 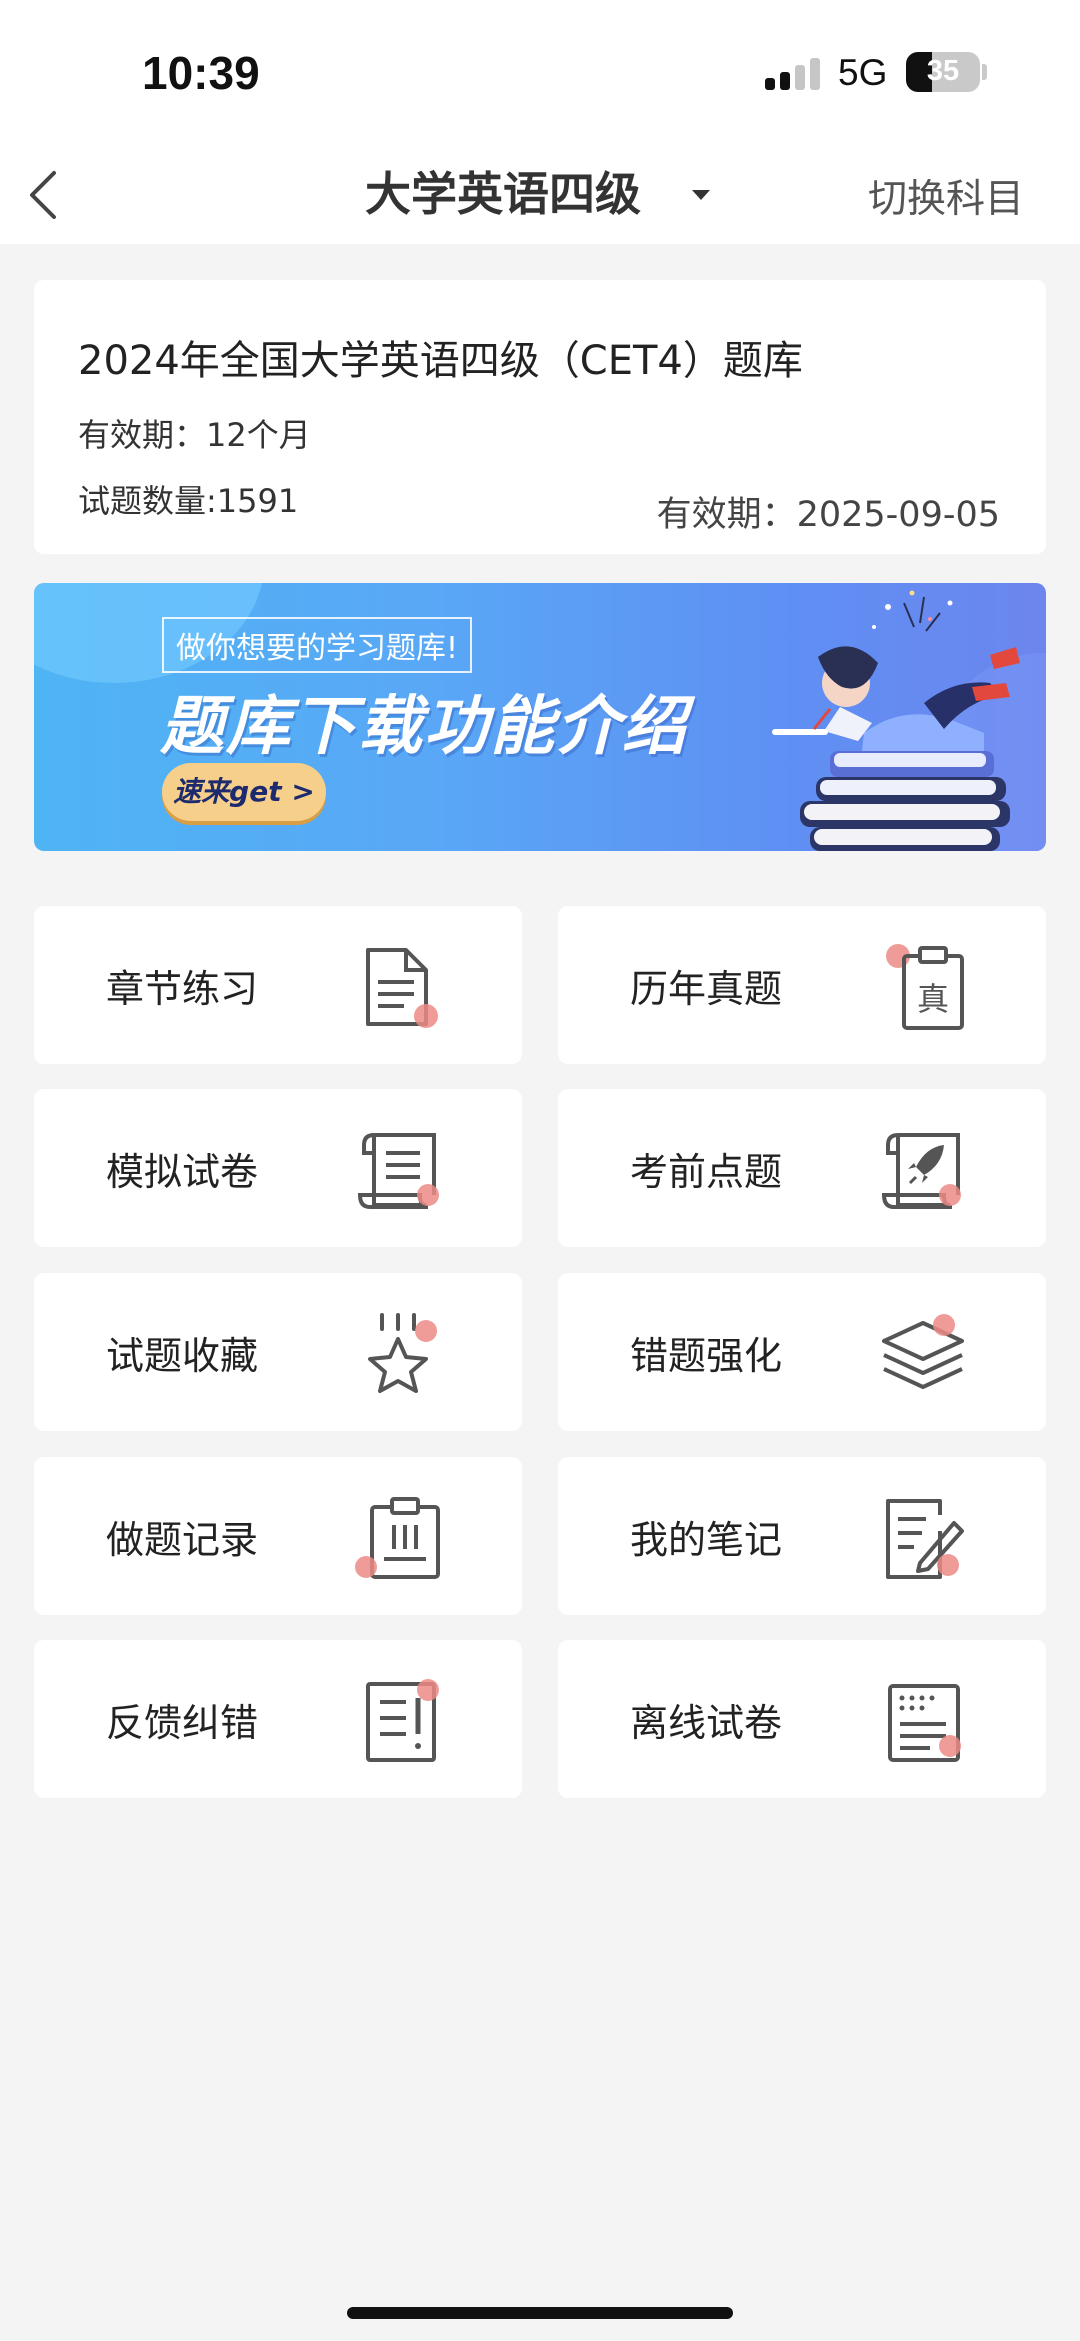 What do you see at coordinates (278, 1352) in the screenshot?
I see `menu-tile-favorites: 试题收藏` at bounding box center [278, 1352].